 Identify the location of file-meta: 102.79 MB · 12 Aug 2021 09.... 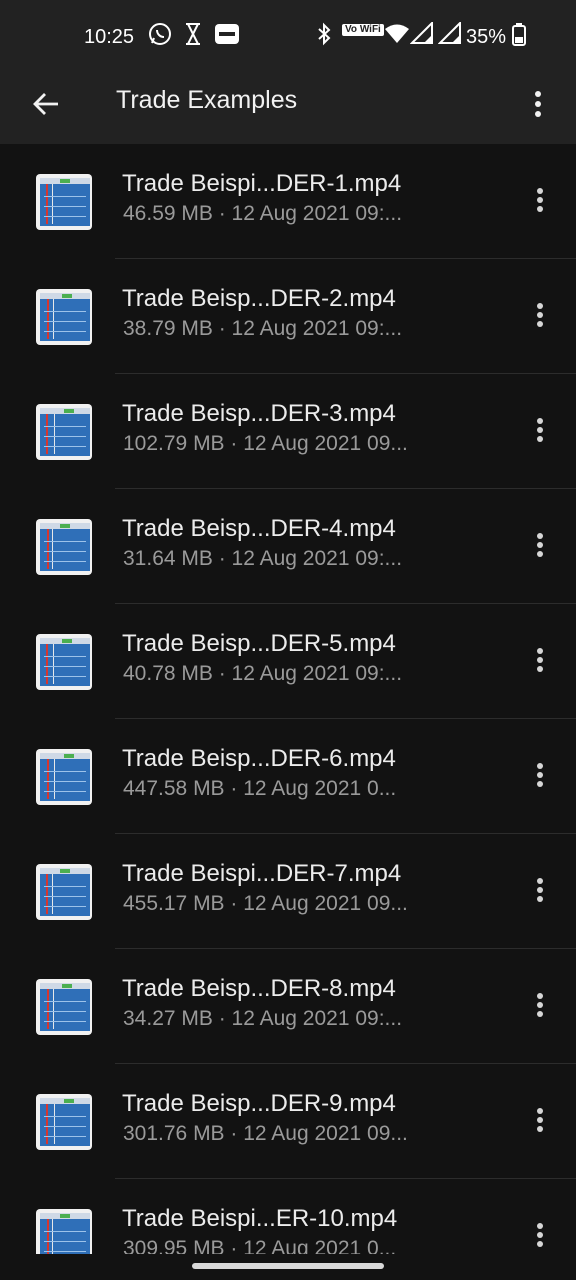
(265, 443).